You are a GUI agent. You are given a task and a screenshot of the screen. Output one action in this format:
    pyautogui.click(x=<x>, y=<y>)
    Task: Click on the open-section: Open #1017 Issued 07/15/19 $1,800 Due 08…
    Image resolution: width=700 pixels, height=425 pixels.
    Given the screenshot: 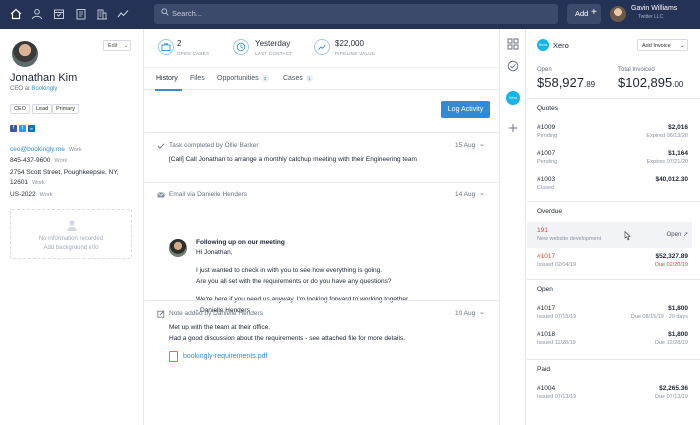 What is the action you would take?
    pyautogui.click(x=613, y=319)
    